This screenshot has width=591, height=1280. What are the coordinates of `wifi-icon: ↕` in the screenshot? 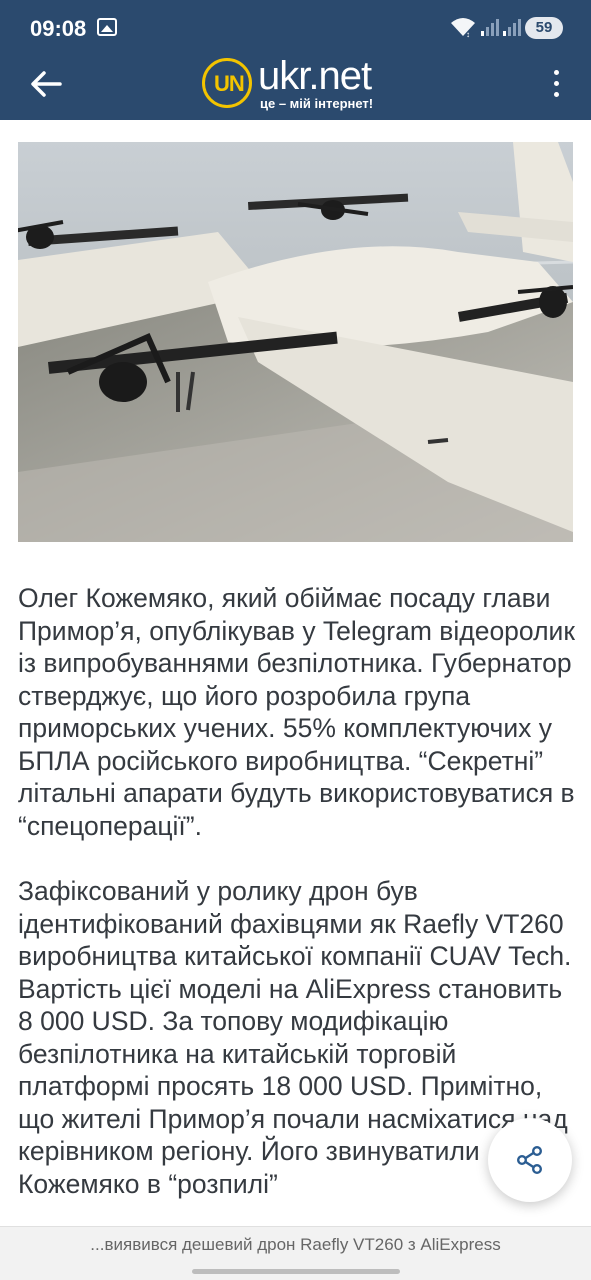 It's located at (463, 28).